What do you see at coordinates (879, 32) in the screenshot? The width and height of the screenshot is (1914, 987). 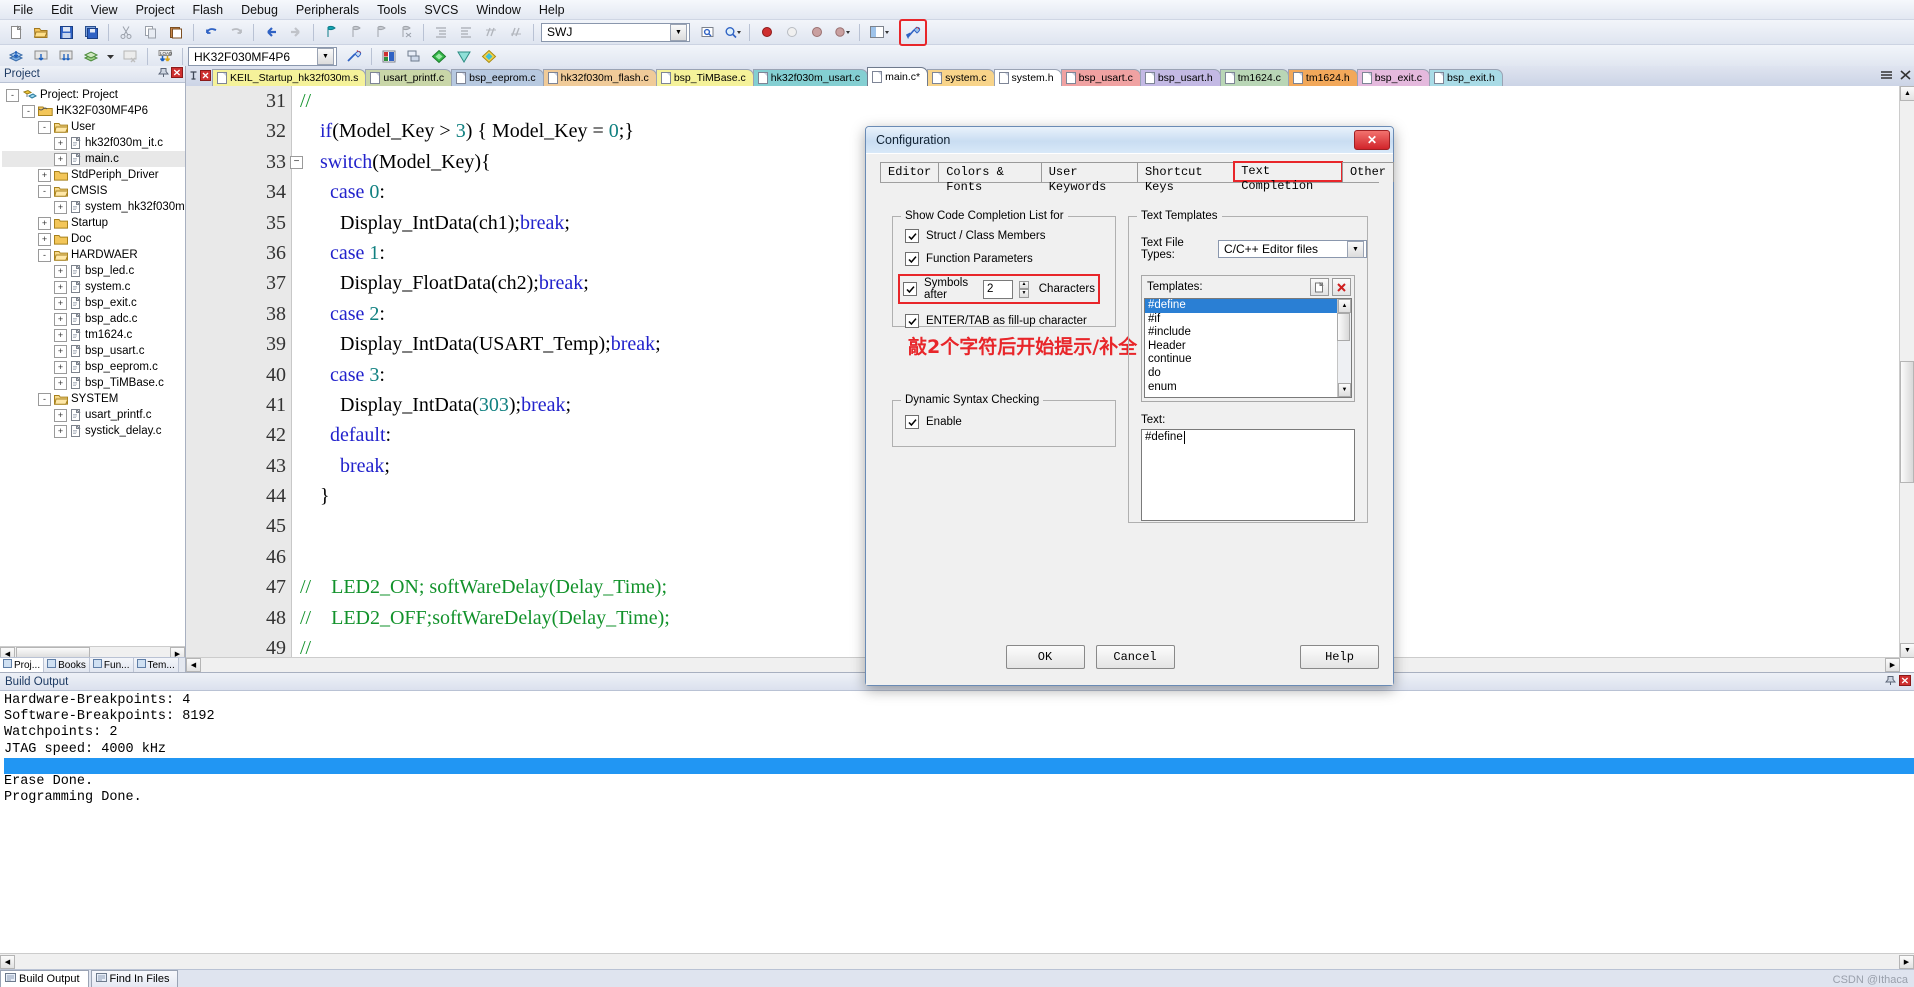 I see `window-layout-icon` at bounding box center [879, 32].